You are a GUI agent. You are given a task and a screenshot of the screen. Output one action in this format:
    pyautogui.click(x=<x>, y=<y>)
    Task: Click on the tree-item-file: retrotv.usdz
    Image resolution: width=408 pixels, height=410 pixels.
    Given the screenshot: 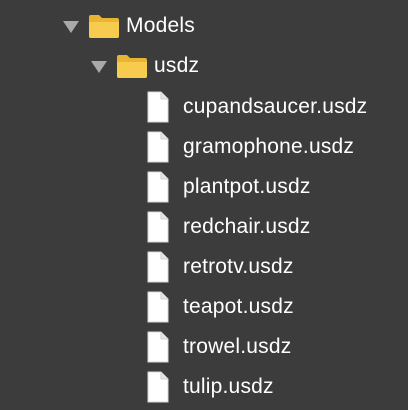 What is the action you would take?
    pyautogui.click(x=220, y=267)
    